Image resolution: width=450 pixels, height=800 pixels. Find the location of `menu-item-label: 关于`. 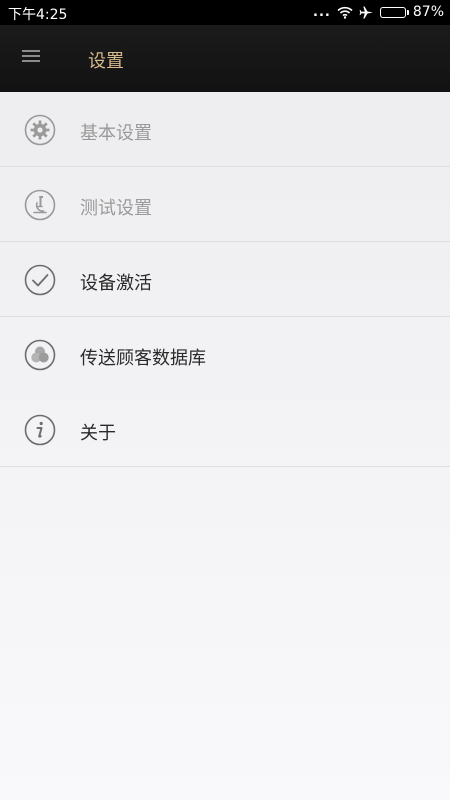

menu-item-label: 关于 is located at coordinates (98, 433).